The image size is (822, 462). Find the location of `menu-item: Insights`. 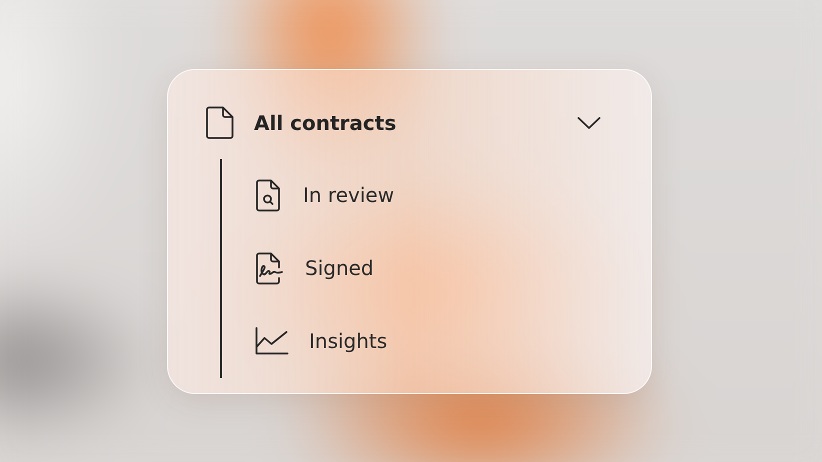

menu-item: Insights is located at coordinates (348, 341).